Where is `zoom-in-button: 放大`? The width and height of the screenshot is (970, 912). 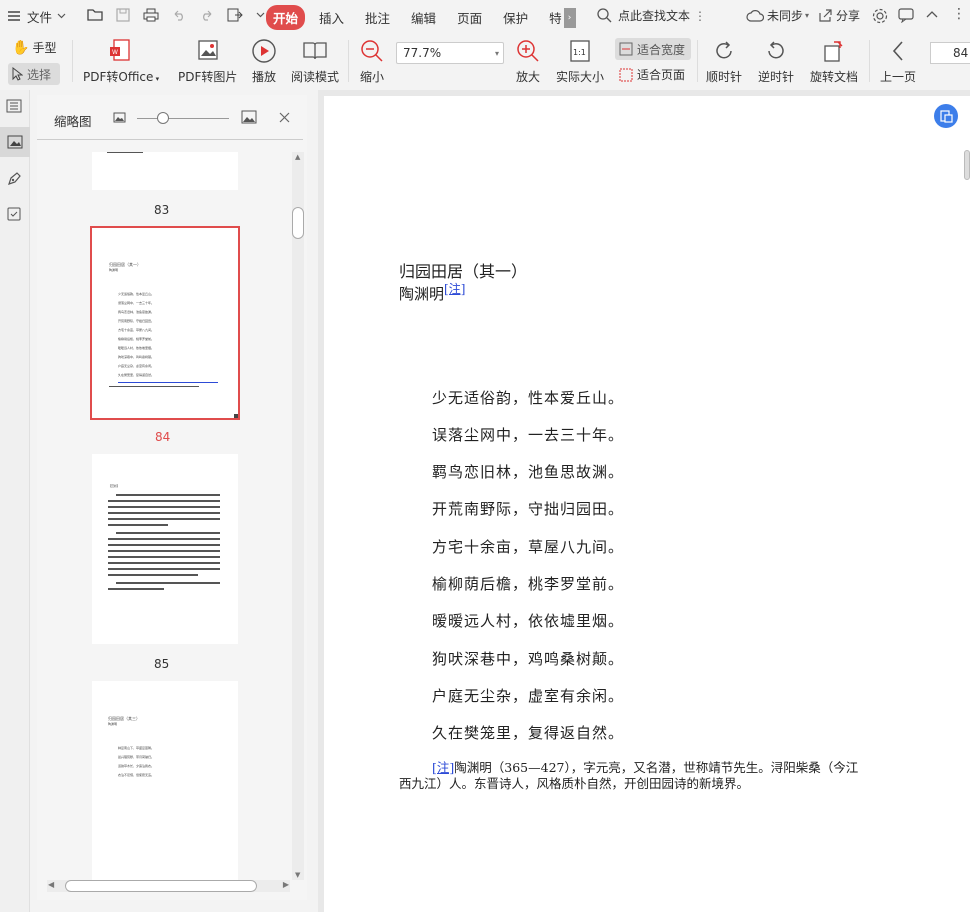 zoom-in-button: 放大 is located at coordinates (528, 61).